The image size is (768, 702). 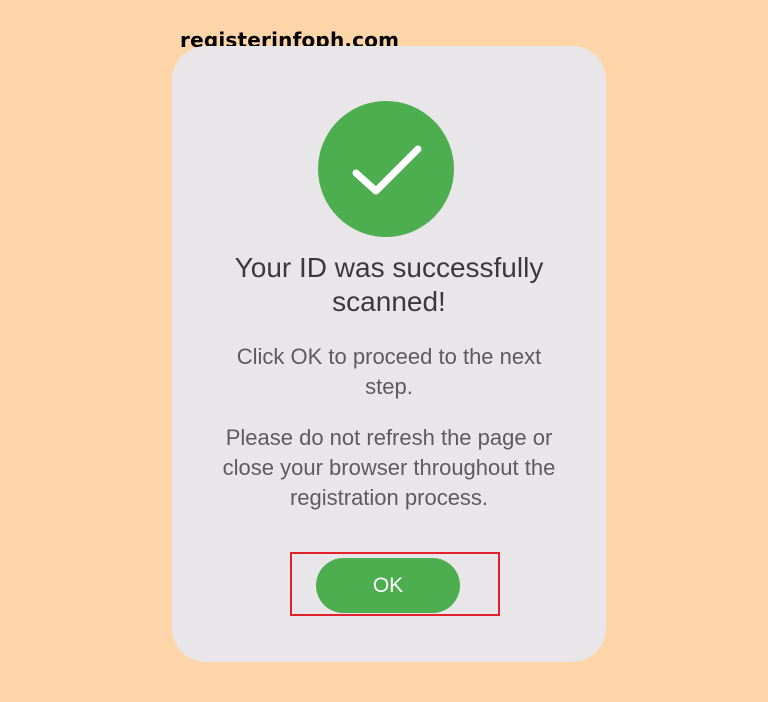 What do you see at coordinates (389, 371) in the screenshot?
I see `proceed-message: Click OK to proceed to the next step.` at bounding box center [389, 371].